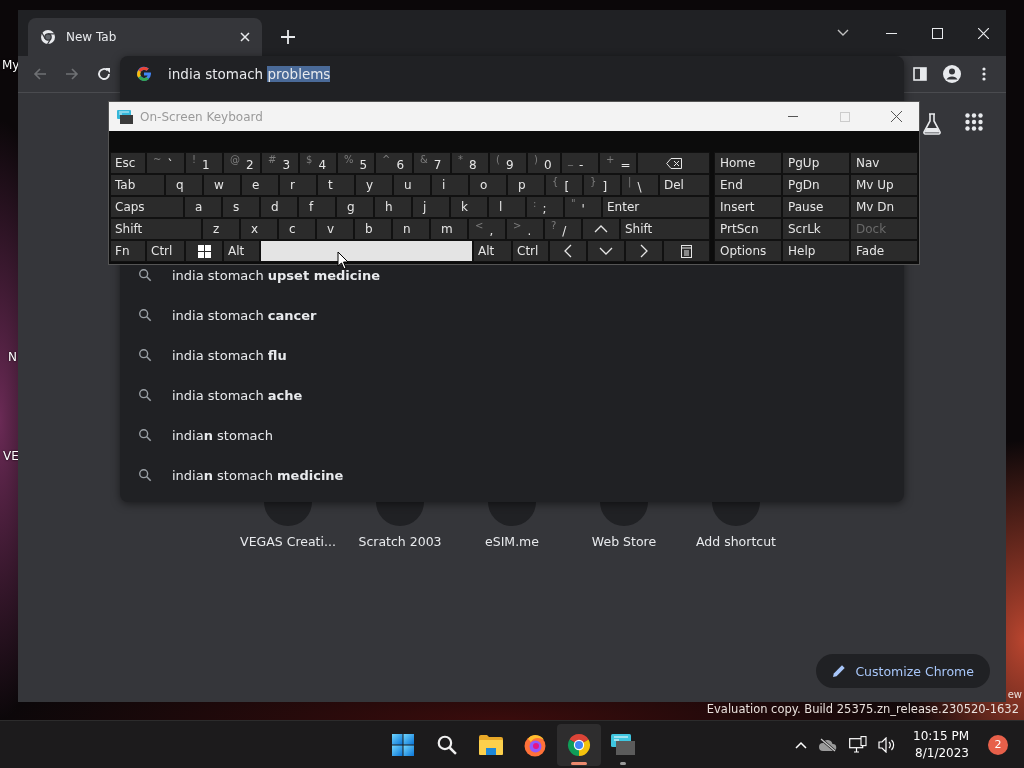 Image resolution: width=1024 pixels, height=768 pixels. Describe the element at coordinates (432, 163) in the screenshot. I see `keyboard-key: & 7` at that location.